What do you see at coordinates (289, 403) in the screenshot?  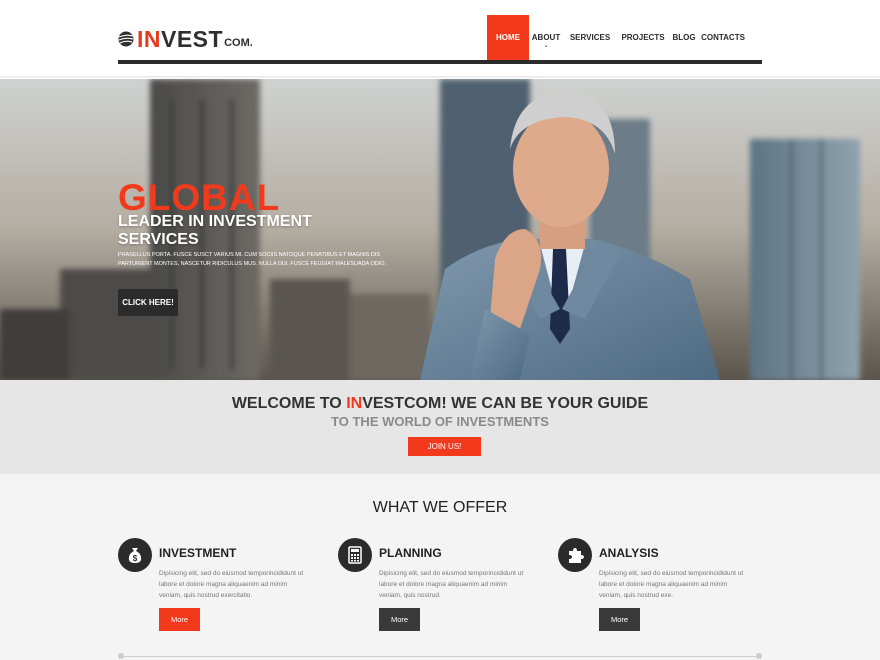 I see `welcome-heading-pre: WELCOME TO` at bounding box center [289, 403].